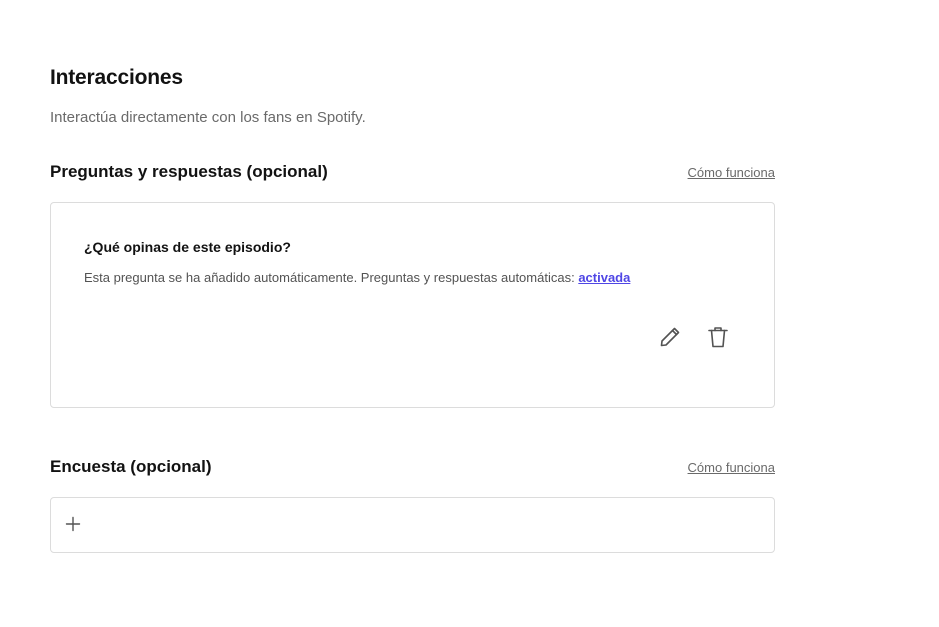  What do you see at coordinates (116, 77) in the screenshot?
I see `section-title: Interacciones` at bounding box center [116, 77].